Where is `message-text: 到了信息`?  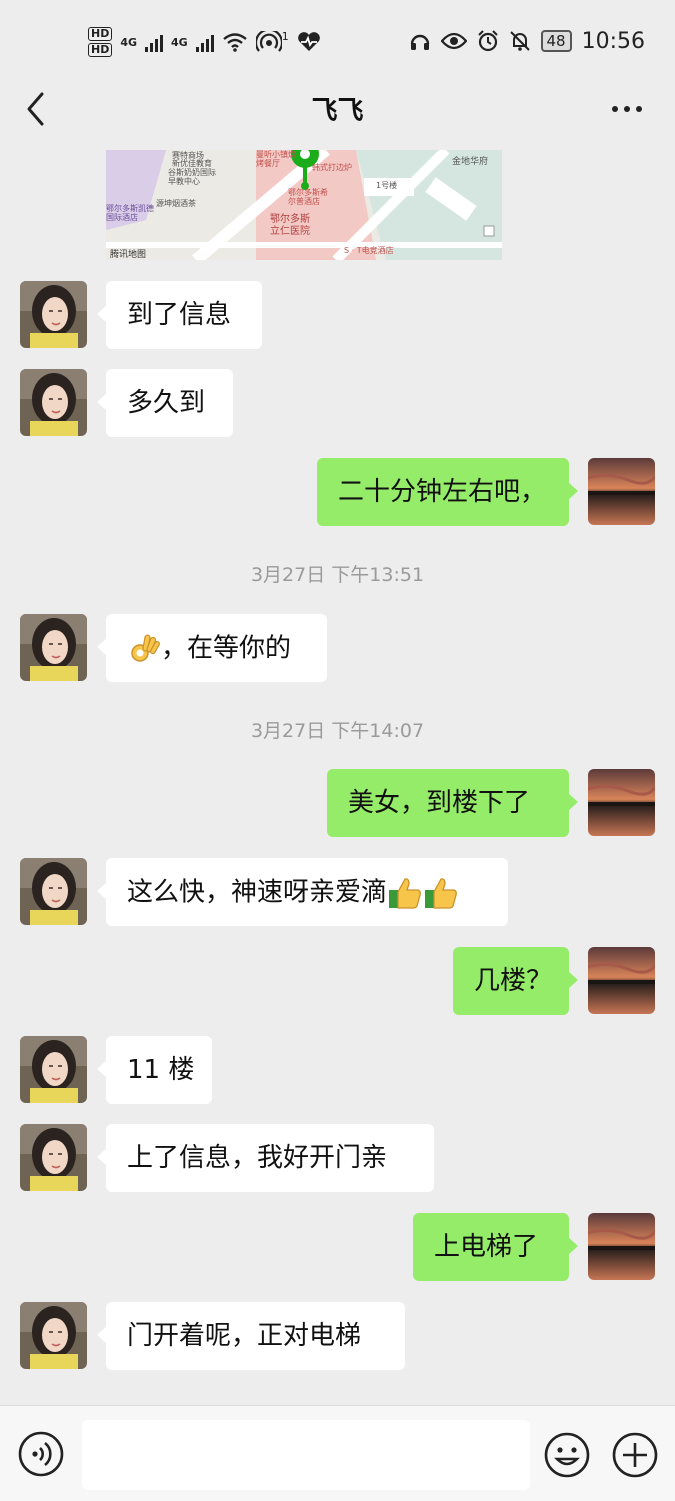 message-text: 到了信息 is located at coordinates (179, 315).